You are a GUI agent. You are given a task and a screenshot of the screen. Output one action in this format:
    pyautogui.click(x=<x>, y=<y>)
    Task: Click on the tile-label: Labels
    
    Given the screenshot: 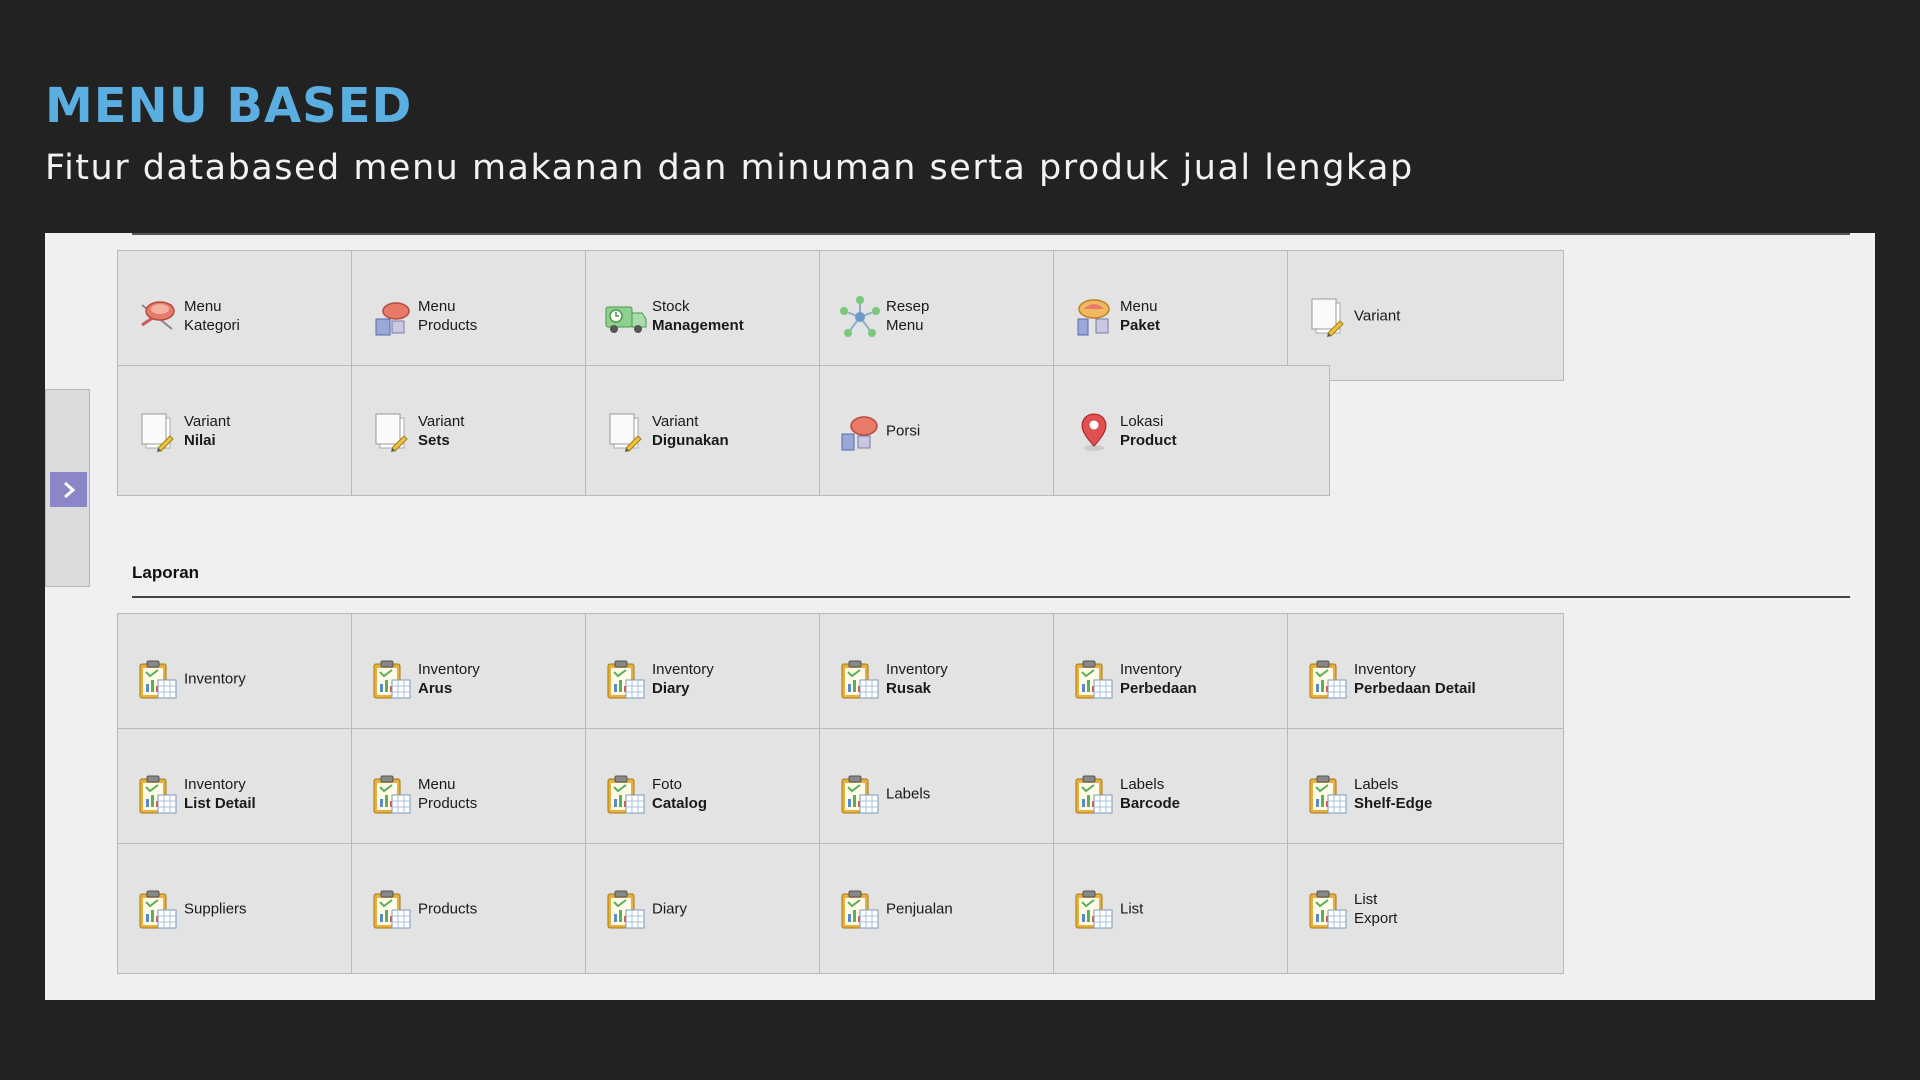 What is the action you would take?
    pyautogui.click(x=908, y=793)
    